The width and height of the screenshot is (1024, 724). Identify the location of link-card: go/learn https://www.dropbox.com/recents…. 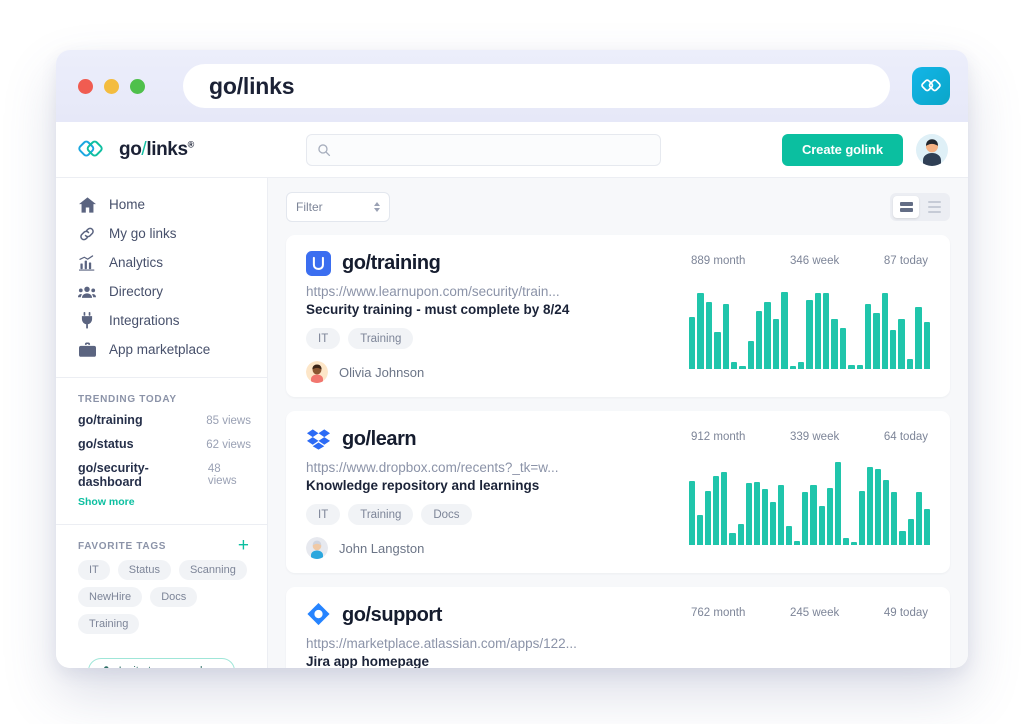
(618, 492).